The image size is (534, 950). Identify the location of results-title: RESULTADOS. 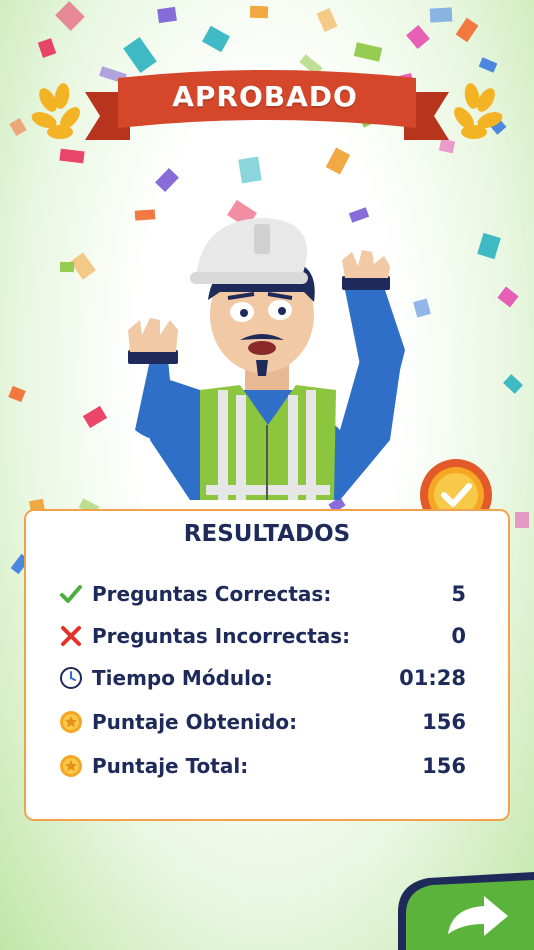
(267, 534).